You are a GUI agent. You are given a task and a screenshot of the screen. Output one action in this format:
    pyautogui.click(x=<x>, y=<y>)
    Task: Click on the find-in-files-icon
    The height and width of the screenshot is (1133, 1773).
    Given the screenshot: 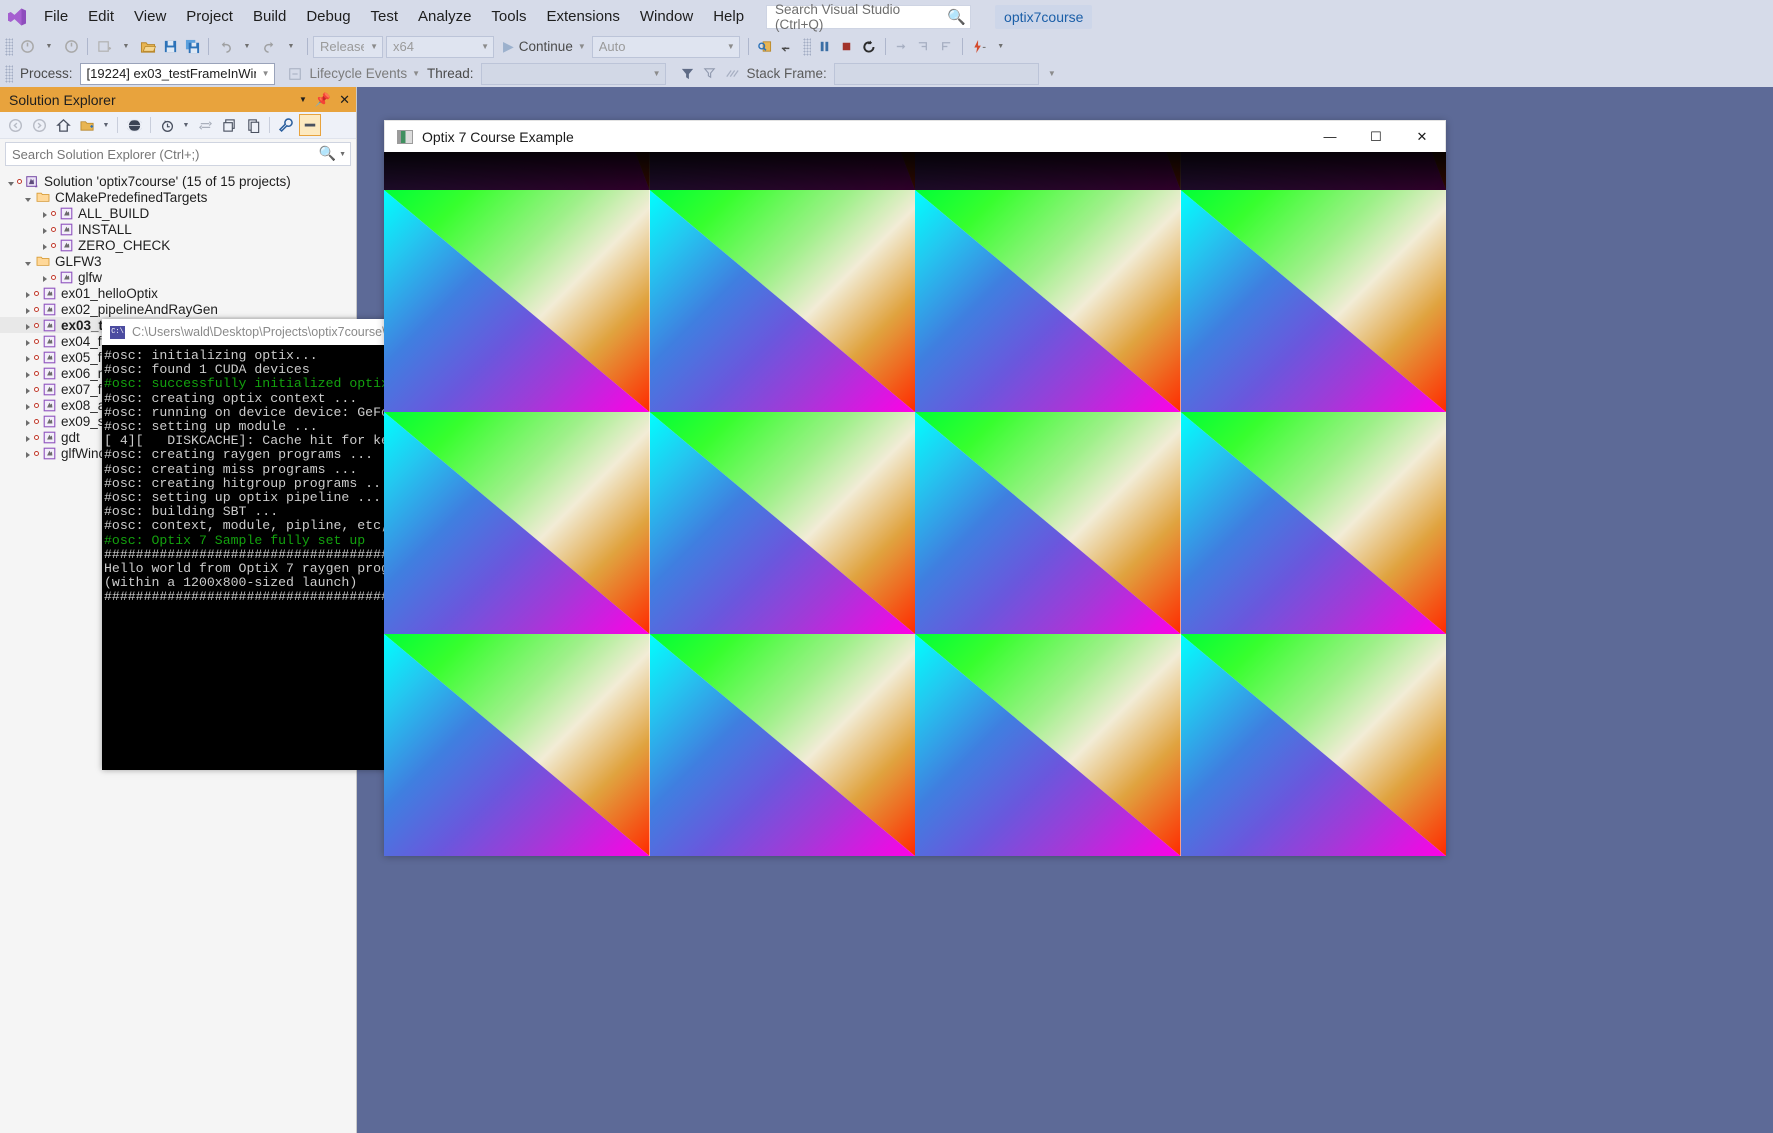 What is the action you would take?
    pyautogui.click(x=765, y=47)
    